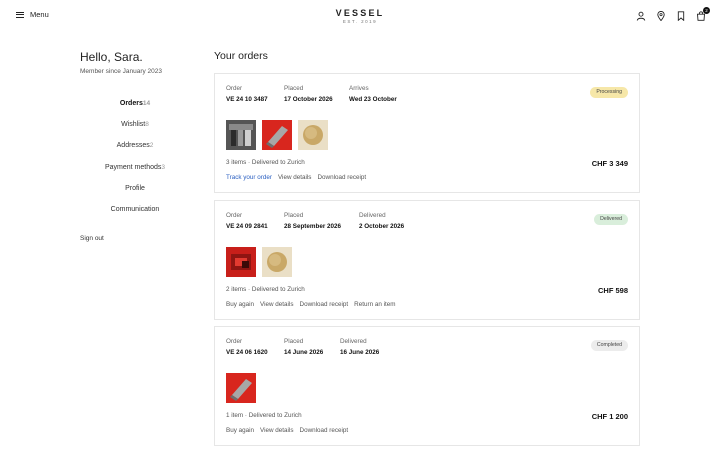  Describe the element at coordinates (611, 219) in the screenshot. I see `status-badge: Delivered` at that location.